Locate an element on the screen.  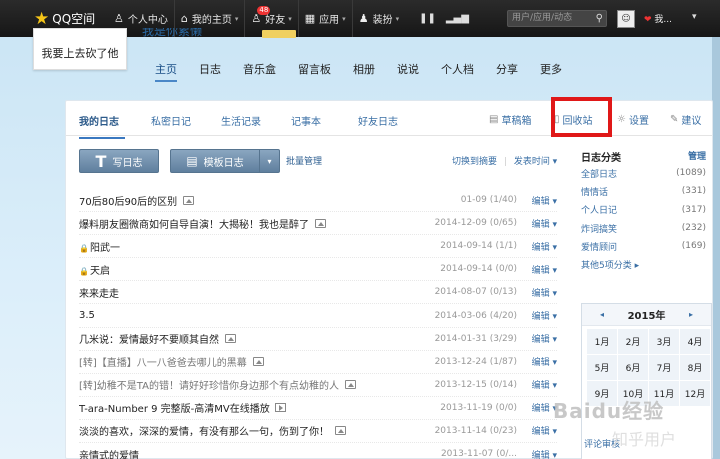
image-icon is located at coordinates (350, 385).